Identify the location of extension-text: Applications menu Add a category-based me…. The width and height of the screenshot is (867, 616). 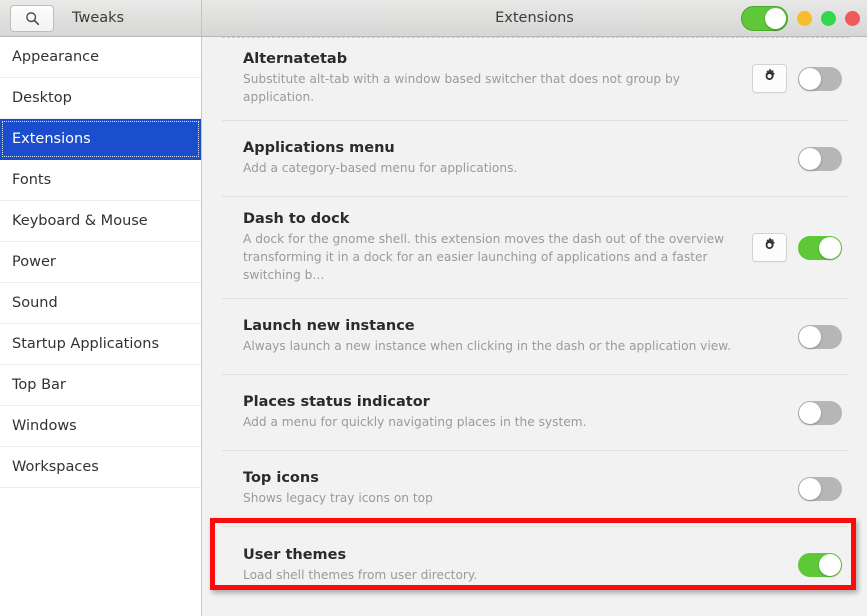
(488, 158).